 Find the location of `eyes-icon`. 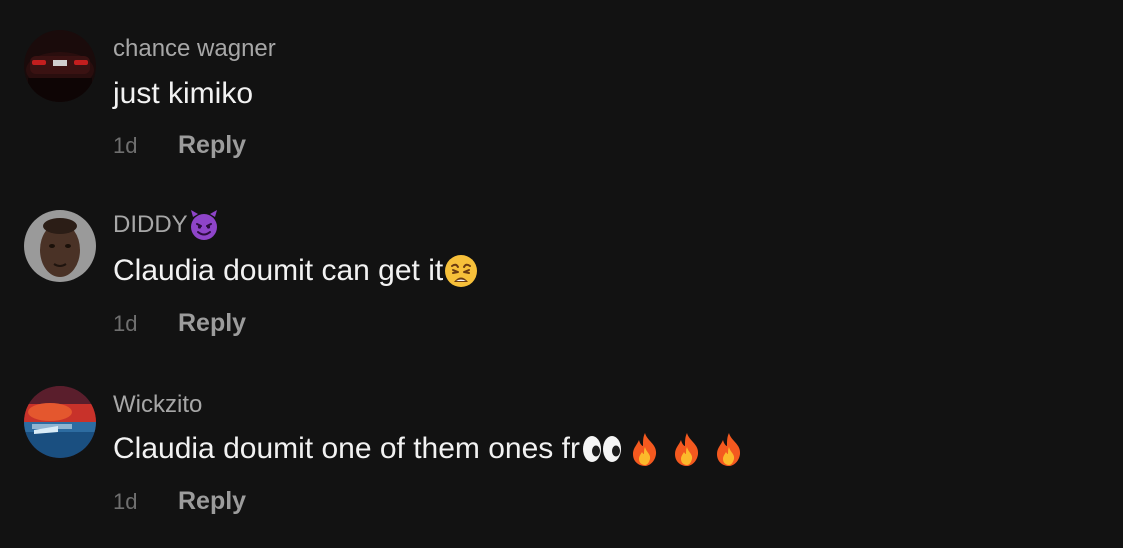

eyes-icon is located at coordinates (601, 449).